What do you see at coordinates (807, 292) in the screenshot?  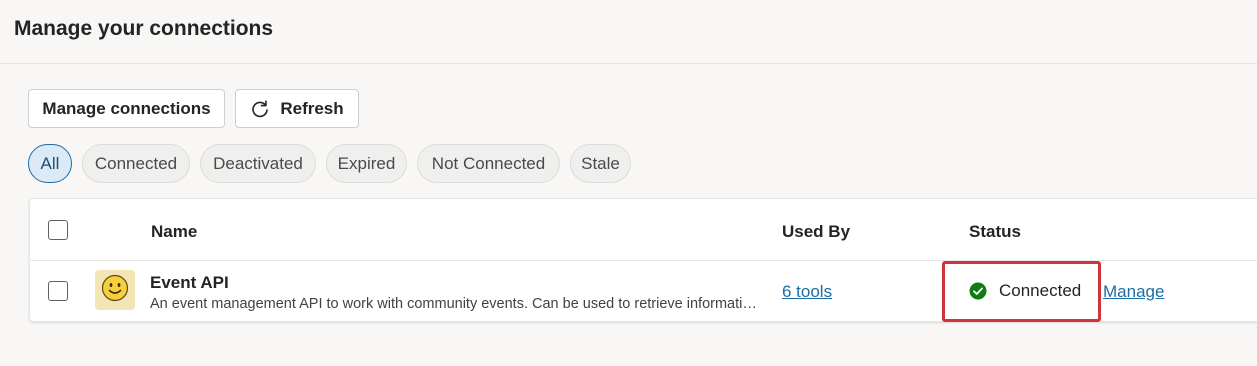 I see `used-by-link: 6 tools` at bounding box center [807, 292].